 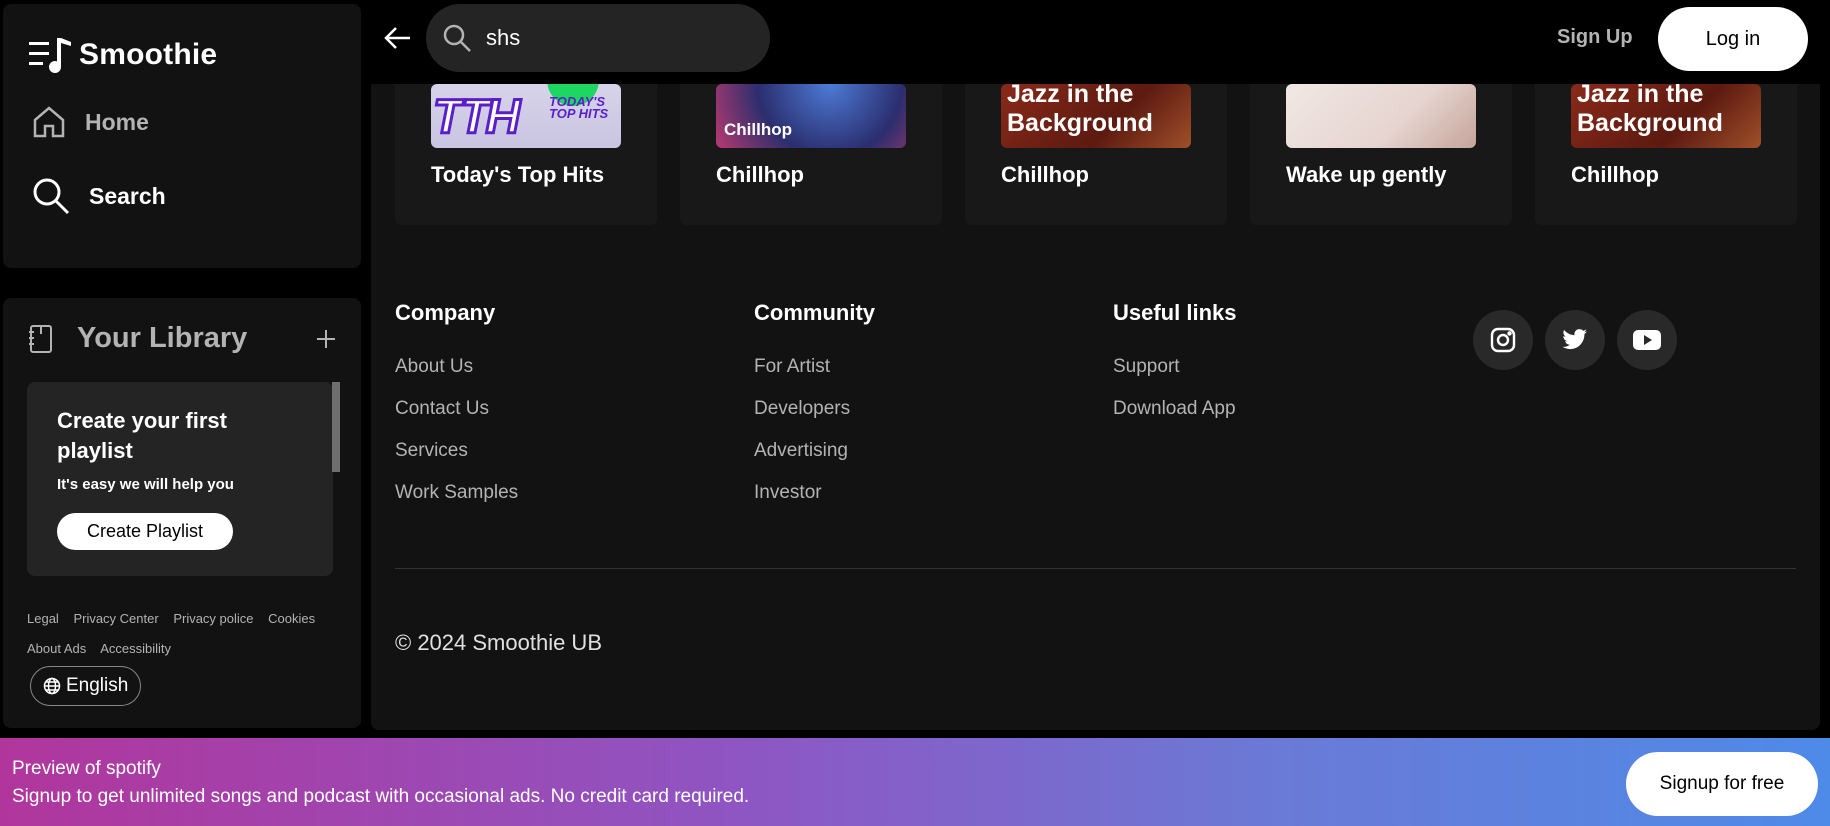 What do you see at coordinates (814, 493) in the screenshot?
I see `footer-link: Investor` at bounding box center [814, 493].